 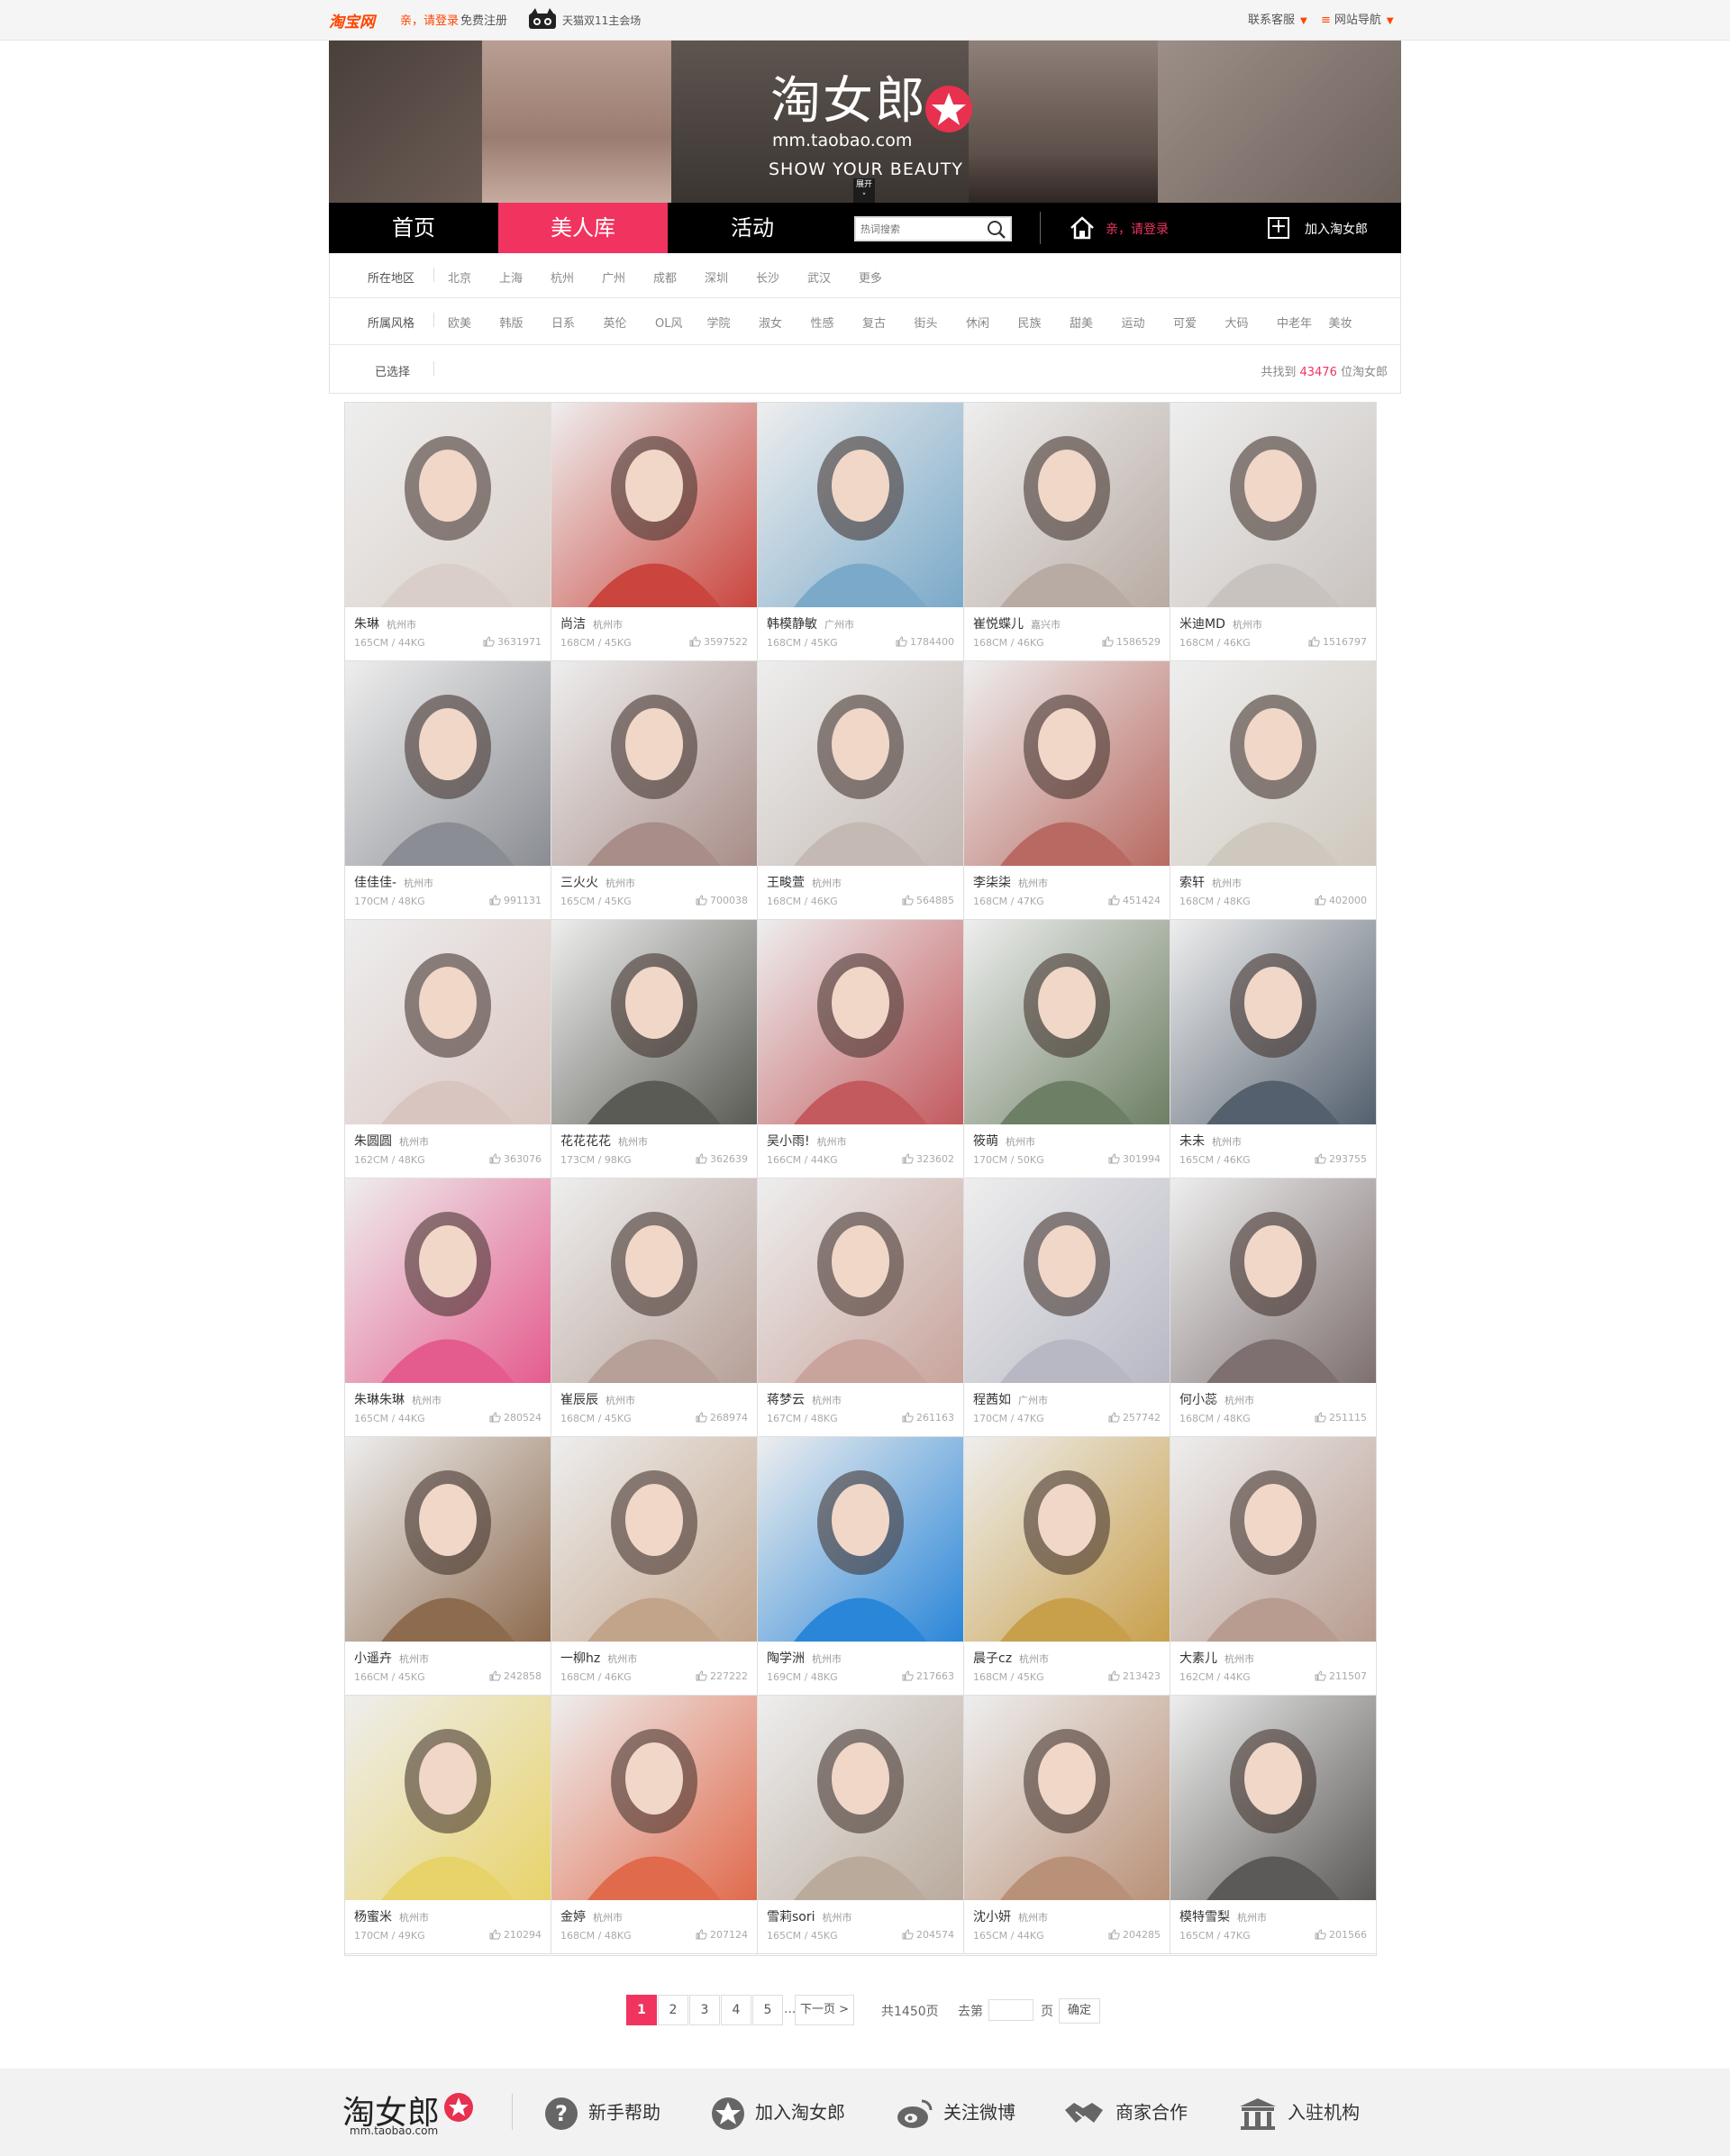 What do you see at coordinates (722, 1935) in the screenshot?
I see `like-count: 207124` at bounding box center [722, 1935].